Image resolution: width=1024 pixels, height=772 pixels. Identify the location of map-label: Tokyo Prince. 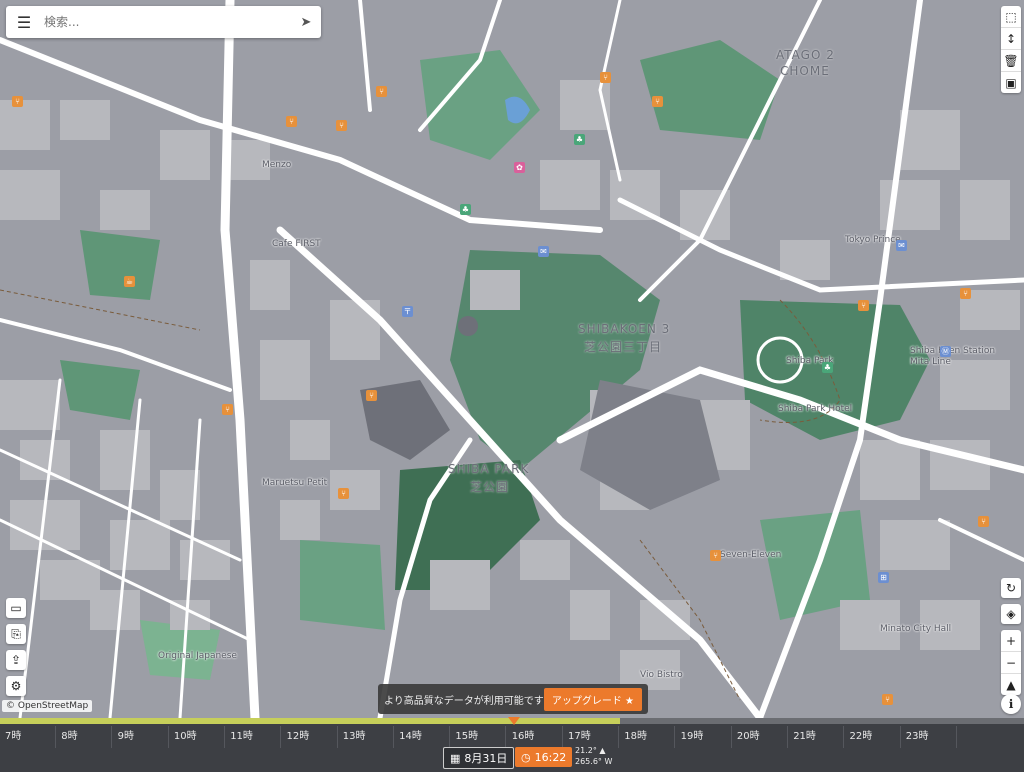
(873, 240).